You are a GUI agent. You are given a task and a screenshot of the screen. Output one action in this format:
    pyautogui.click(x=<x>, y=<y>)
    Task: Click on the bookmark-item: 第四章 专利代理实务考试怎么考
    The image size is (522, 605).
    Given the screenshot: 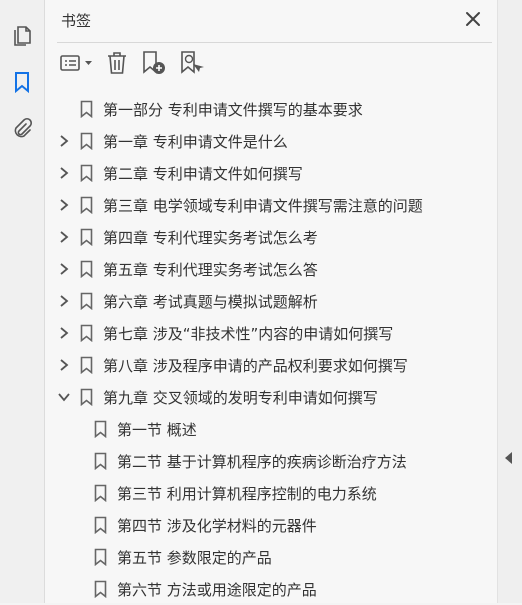 What is the action you would take?
    pyautogui.click(x=271, y=237)
    